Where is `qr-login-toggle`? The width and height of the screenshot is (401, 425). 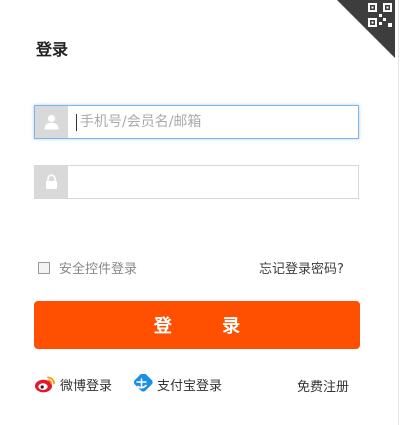 qr-login-toggle is located at coordinates (366, 29).